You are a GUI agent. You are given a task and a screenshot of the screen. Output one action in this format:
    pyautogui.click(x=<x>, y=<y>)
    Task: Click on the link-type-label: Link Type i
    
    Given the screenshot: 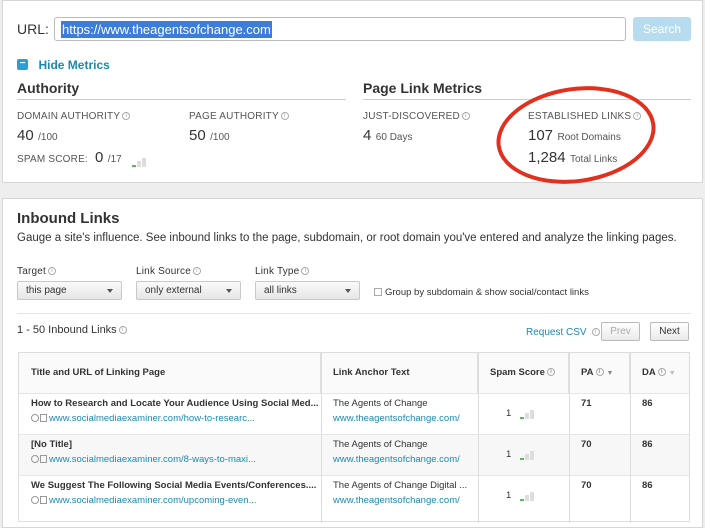 What is the action you would take?
    pyautogui.click(x=282, y=271)
    